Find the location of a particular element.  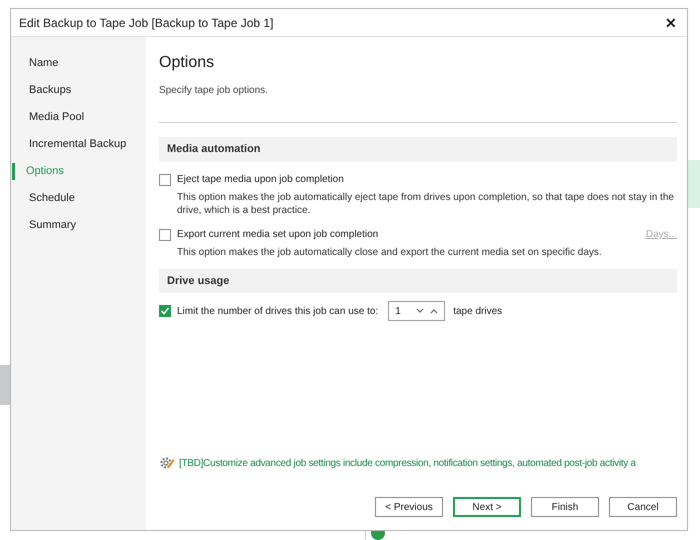

option-label: Limit the number of drives this job can use to: is located at coordinates (277, 311).